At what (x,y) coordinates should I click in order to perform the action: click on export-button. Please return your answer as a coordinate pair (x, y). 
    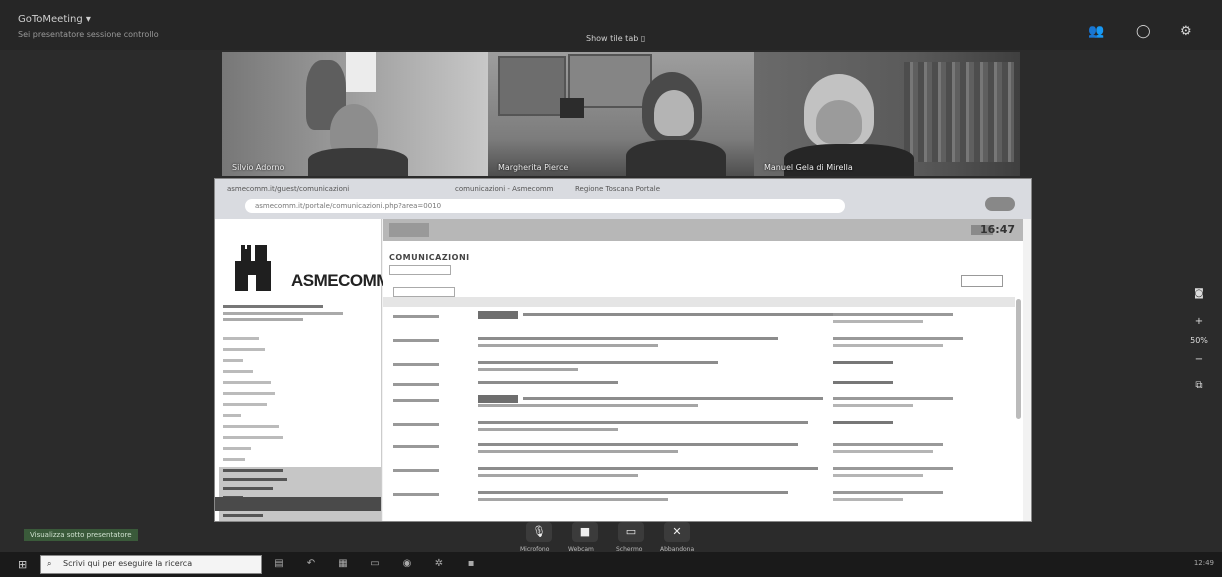
    Looking at the image, I should click on (982, 281).